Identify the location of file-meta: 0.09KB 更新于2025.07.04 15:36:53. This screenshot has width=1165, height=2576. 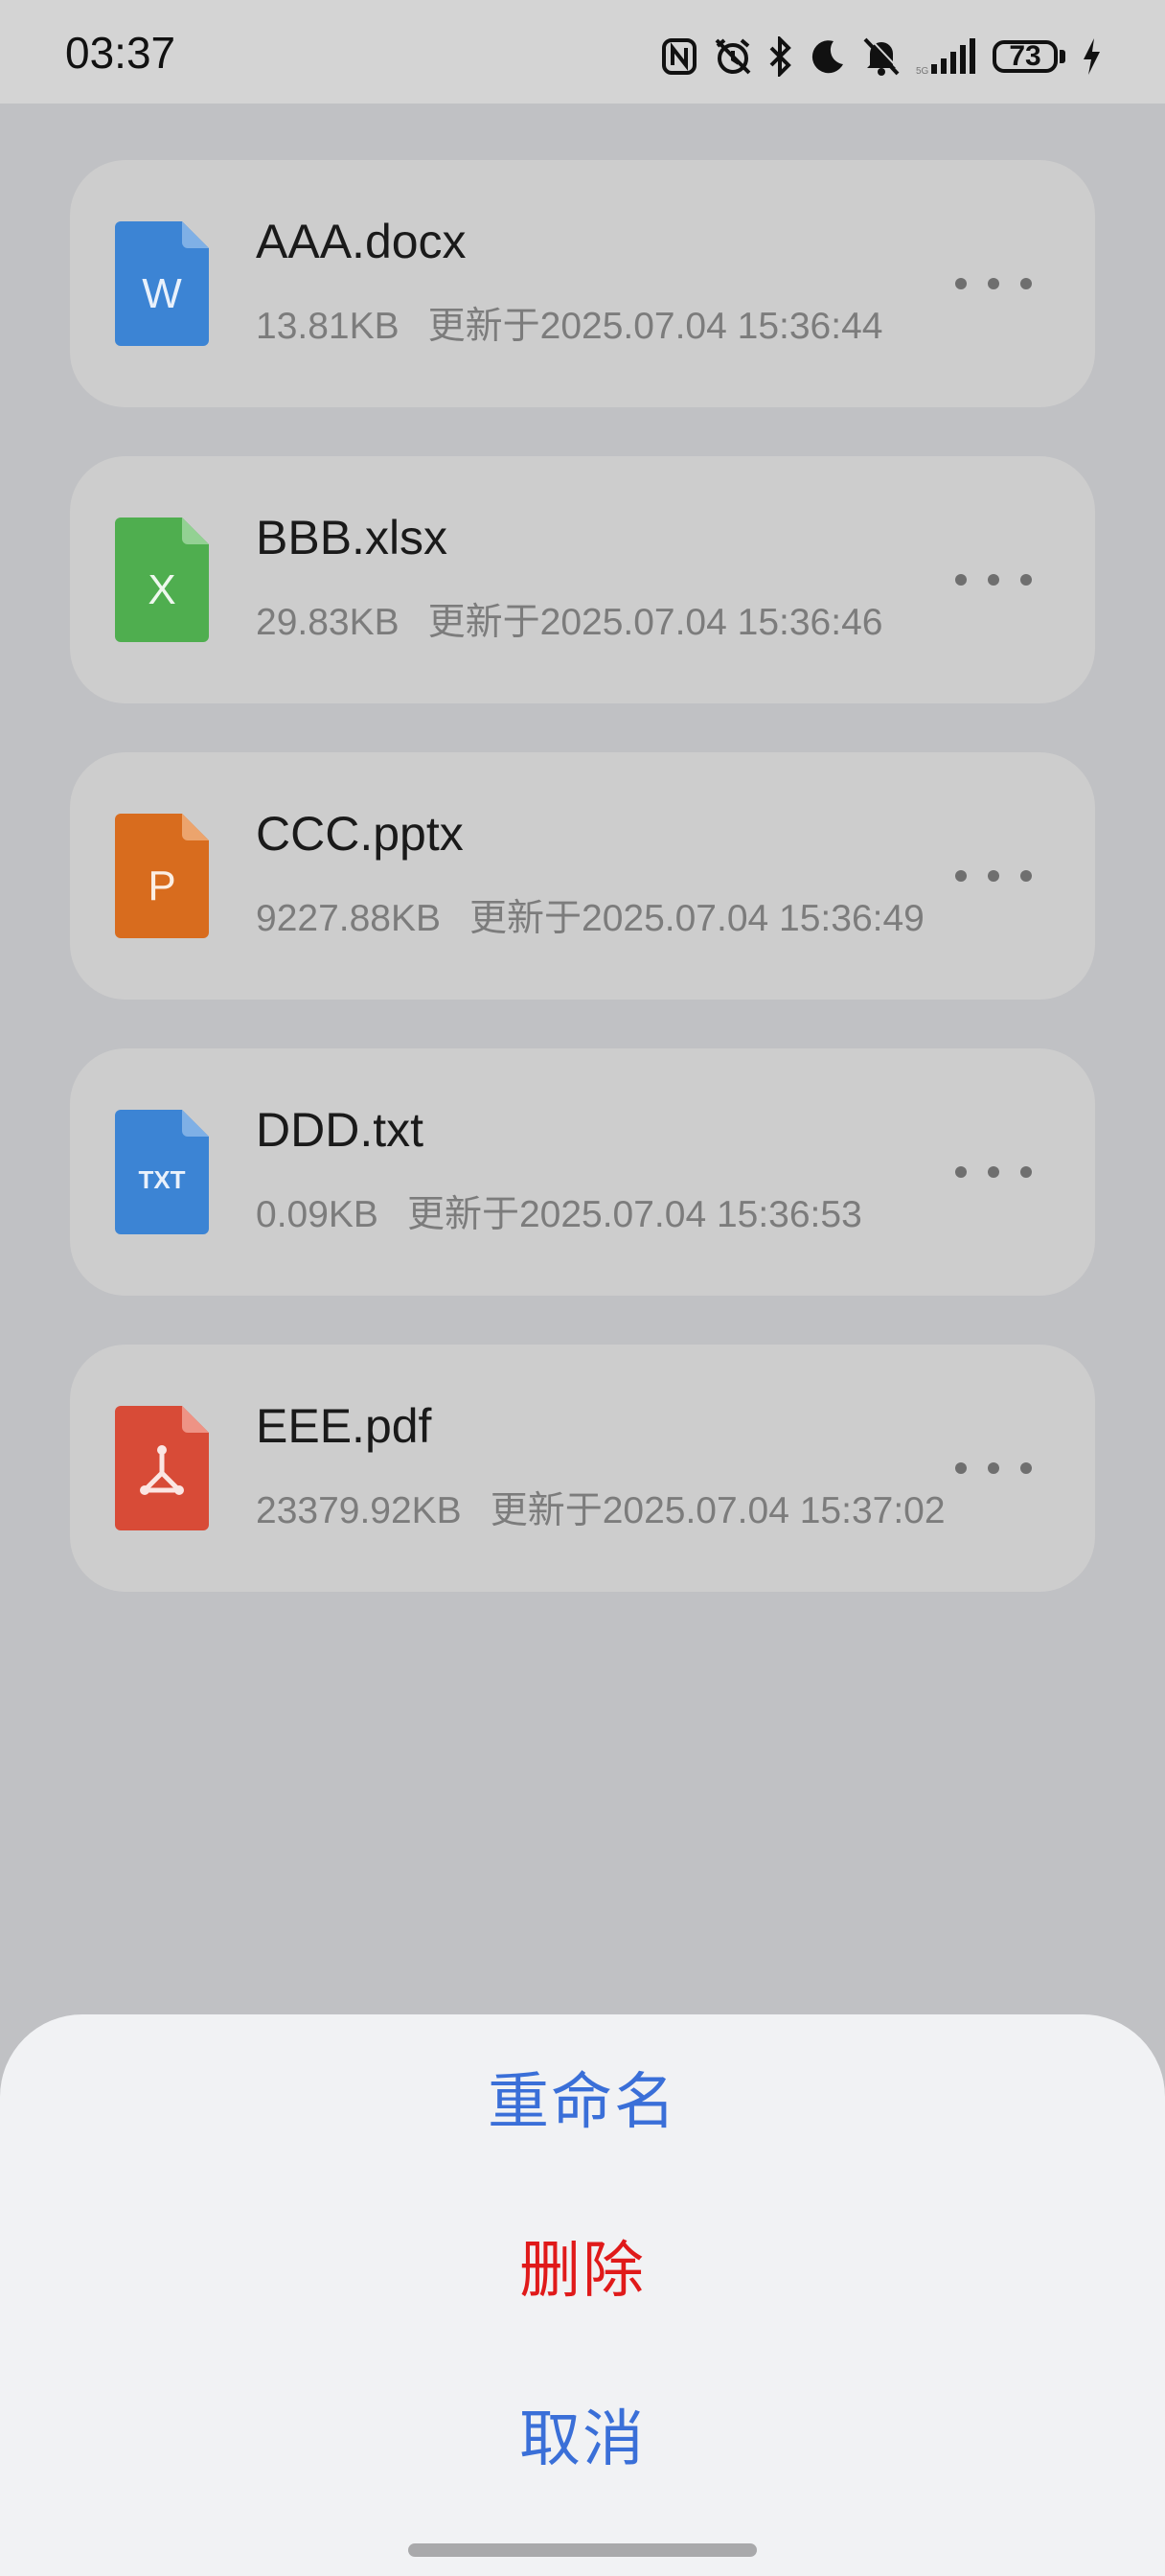
(559, 1211).